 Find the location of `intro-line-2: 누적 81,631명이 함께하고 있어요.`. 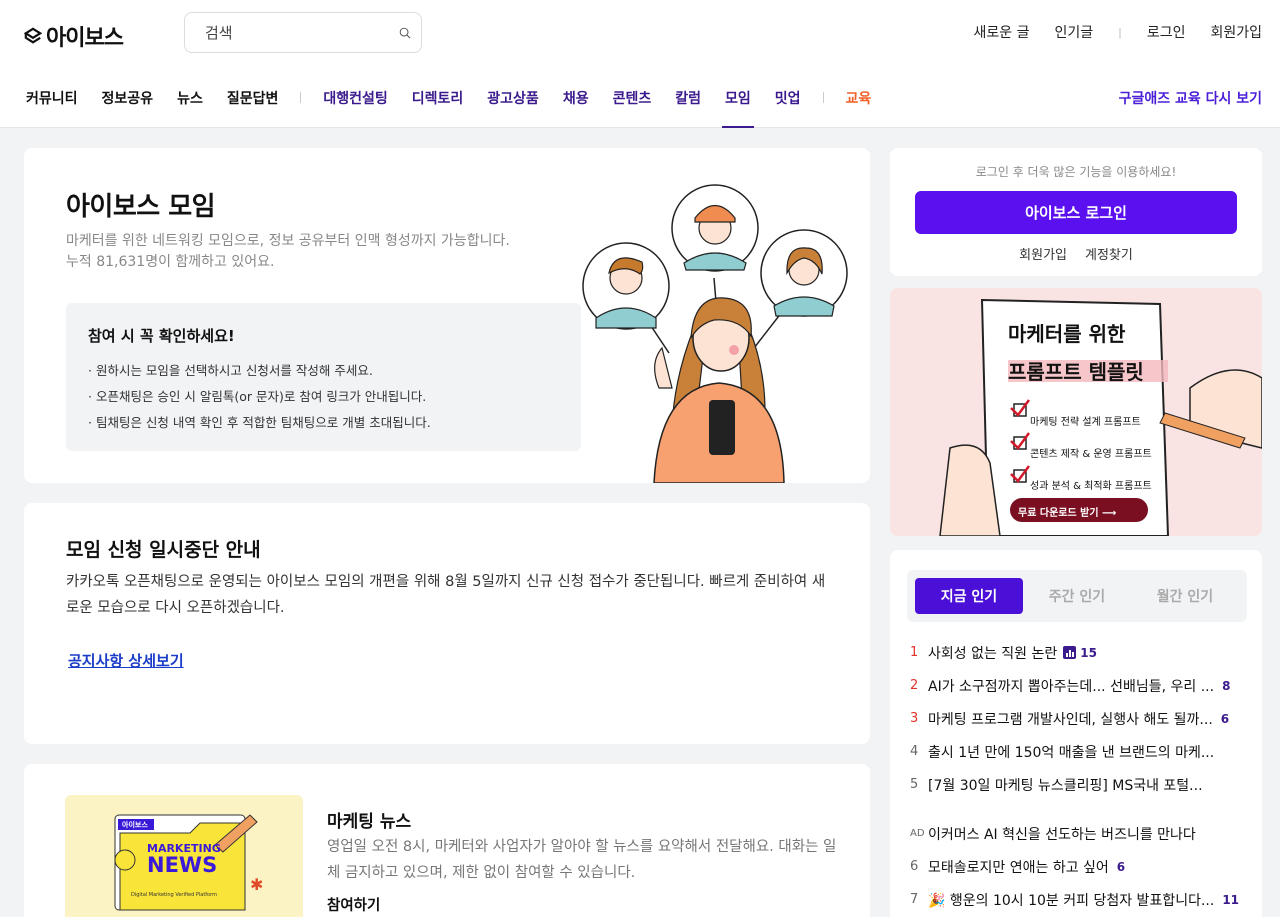

intro-line-2: 누적 81,631명이 함께하고 있어요. is located at coordinates (170, 262).